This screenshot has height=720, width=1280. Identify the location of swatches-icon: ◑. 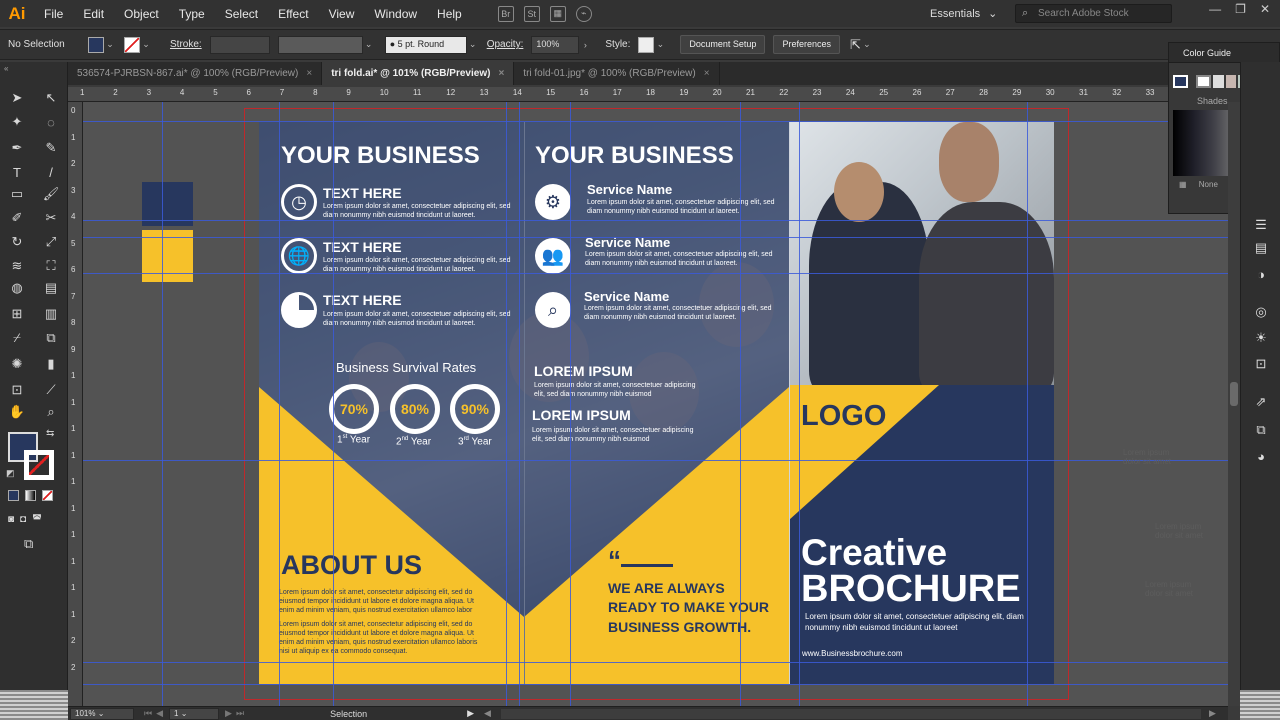
(1261, 274).